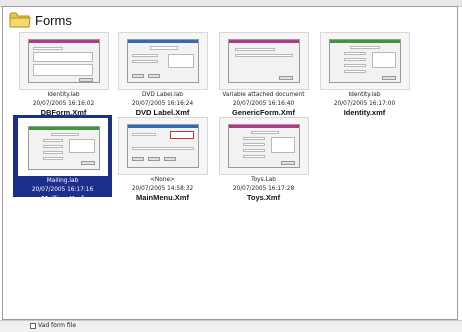  I want to click on folder-header: Forms, so click(40, 20).